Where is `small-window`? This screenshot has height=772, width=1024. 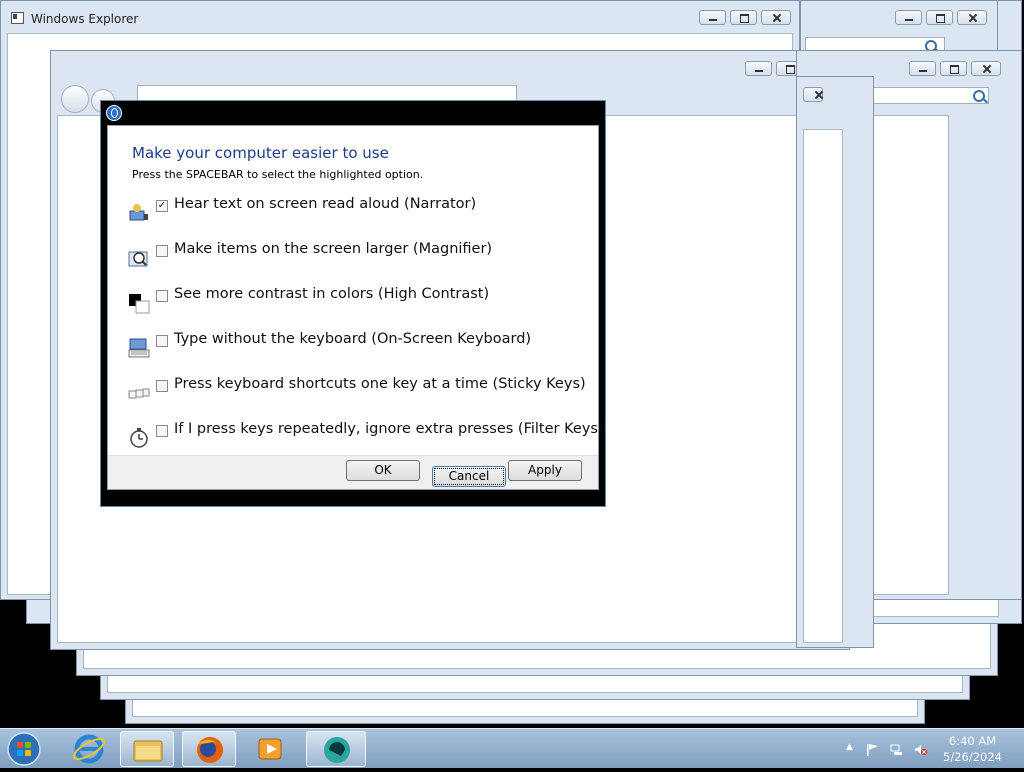
small-window is located at coordinates (835, 362).